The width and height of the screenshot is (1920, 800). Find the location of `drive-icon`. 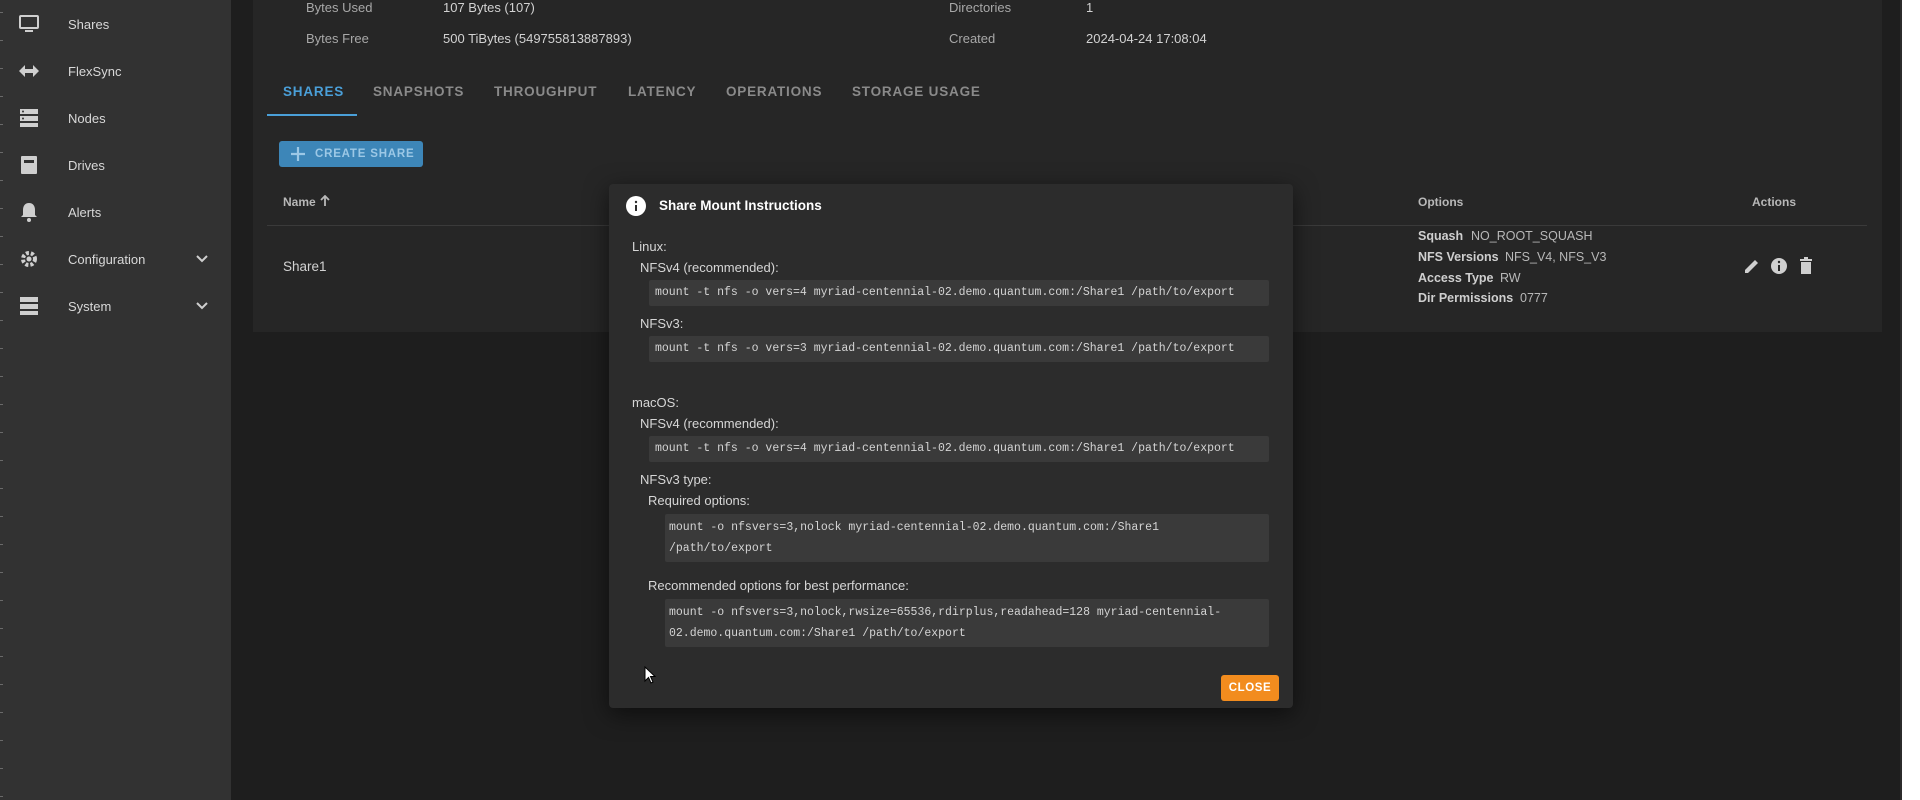

drive-icon is located at coordinates (29, 165).